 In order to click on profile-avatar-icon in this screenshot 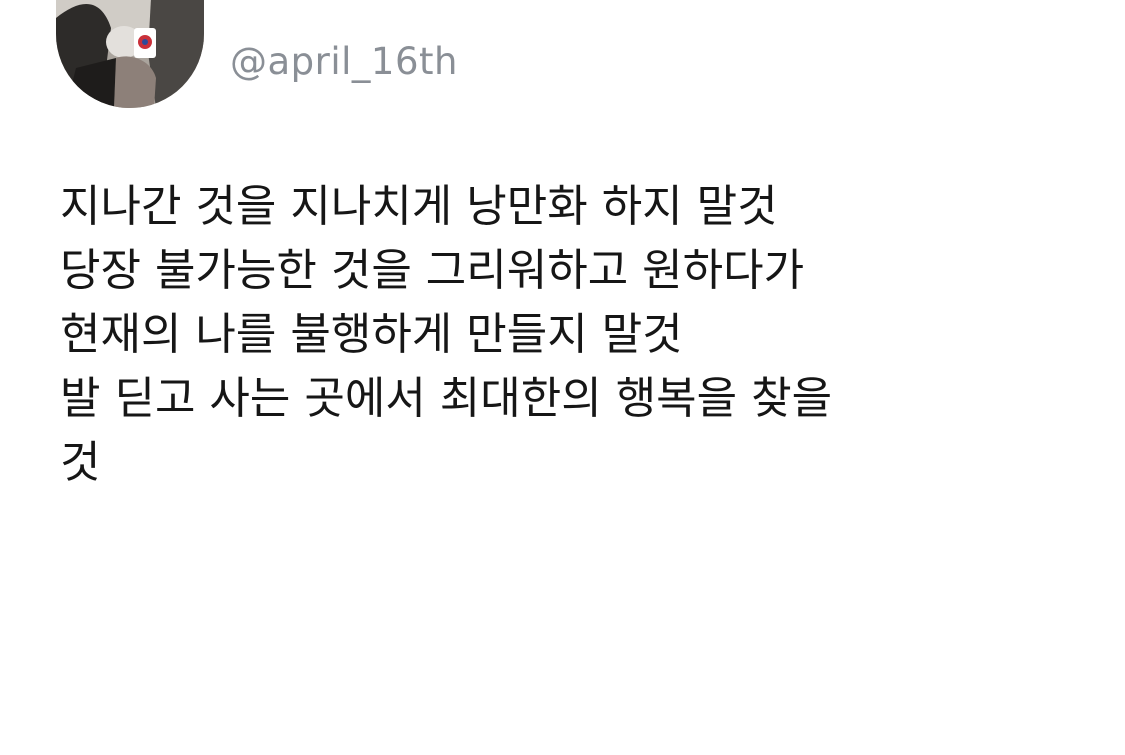, I will do `click(130, 54)`.